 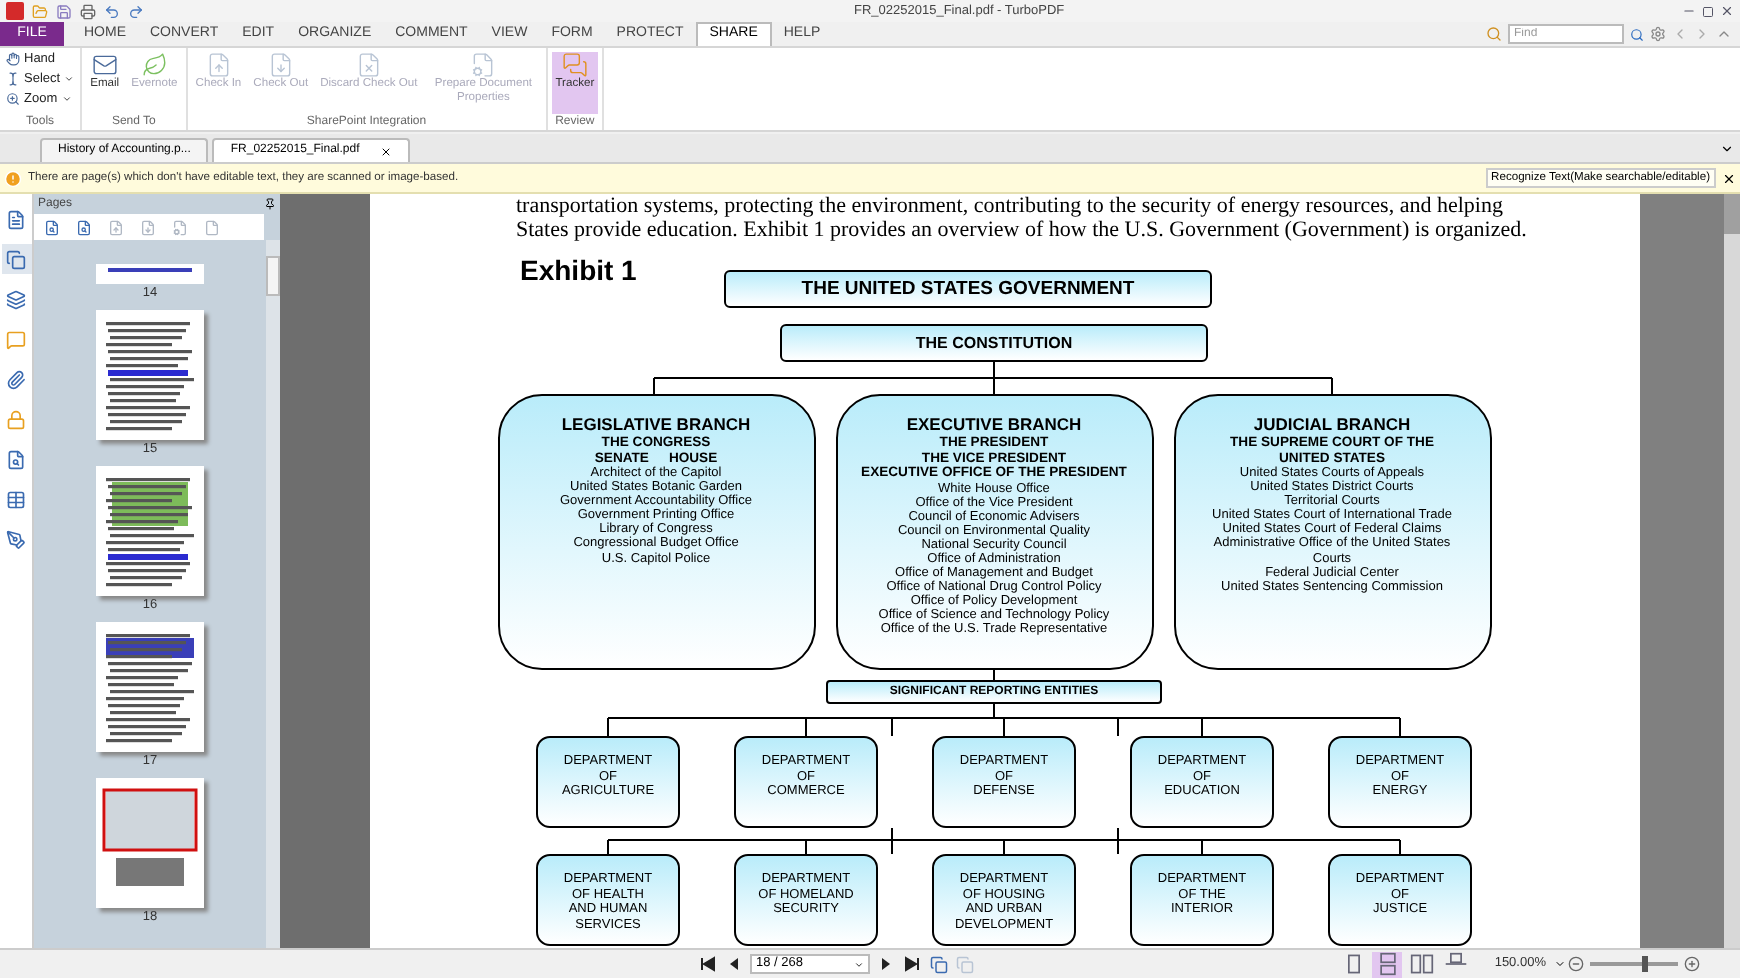 What do you see at coordinates (912, 964) in the screenshot?
I see `last-page-icon` at bounding box center [912, 964].